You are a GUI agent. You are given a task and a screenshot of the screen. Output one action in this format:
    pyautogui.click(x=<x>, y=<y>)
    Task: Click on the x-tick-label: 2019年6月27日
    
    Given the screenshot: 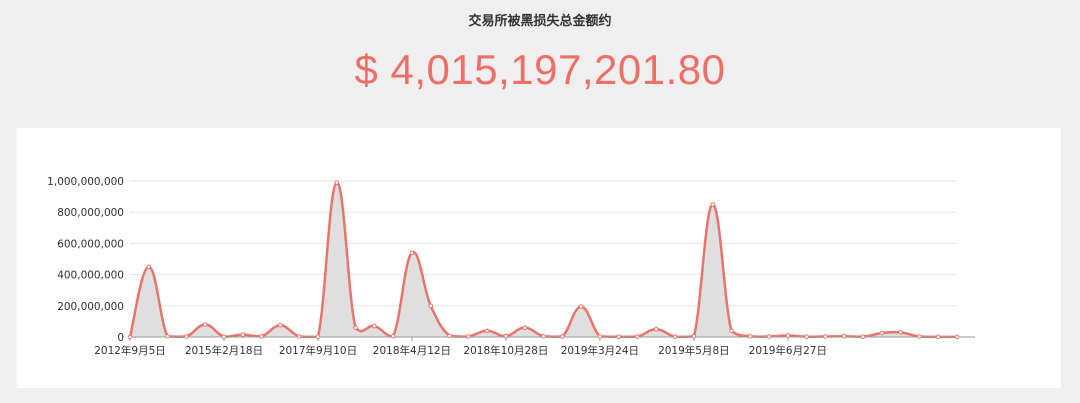 What is the action you would take?
    pyautogui.click(x=788, y=350)
    